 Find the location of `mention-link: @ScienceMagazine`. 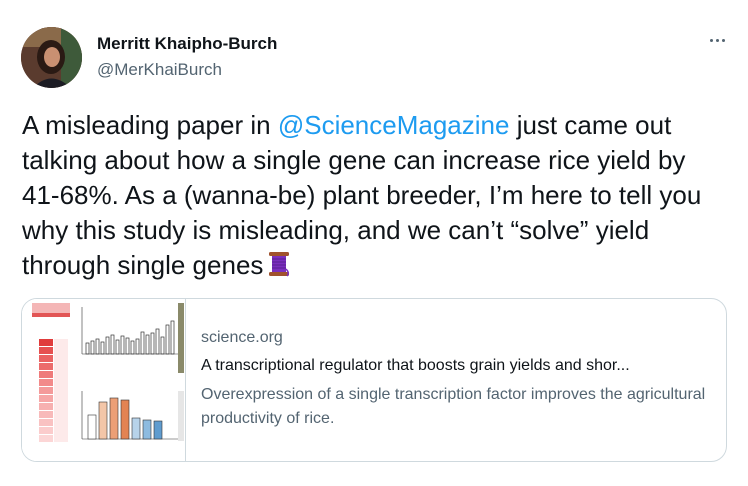

mention-link: @ScienceMagazine is located at coordinates (394, 125).